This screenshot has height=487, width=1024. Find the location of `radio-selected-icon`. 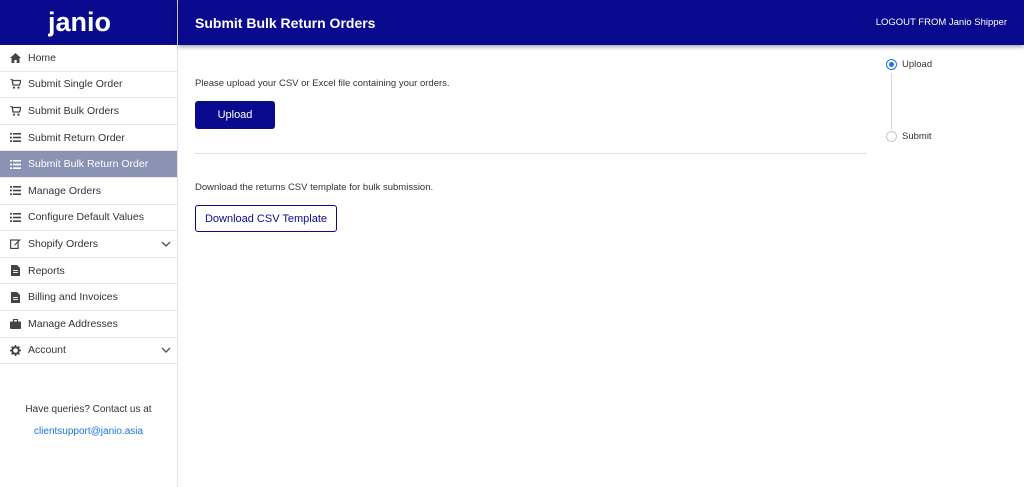

radio-selected-icon is located at coordinates (891, 64).